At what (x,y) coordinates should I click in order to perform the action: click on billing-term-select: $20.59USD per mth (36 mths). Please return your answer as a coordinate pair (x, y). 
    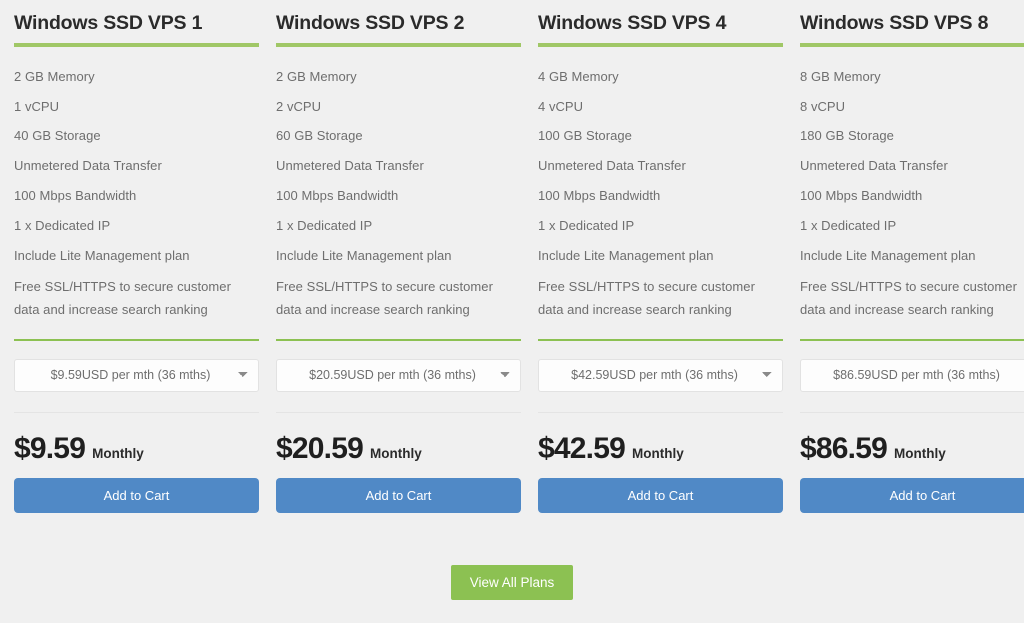
    Looking at the image, I should click on (398, 375).